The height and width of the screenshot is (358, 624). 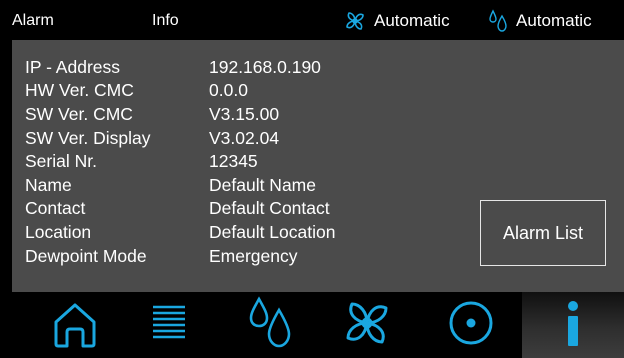 I want to click on nav-menu-button, so click(x=169, y=325).